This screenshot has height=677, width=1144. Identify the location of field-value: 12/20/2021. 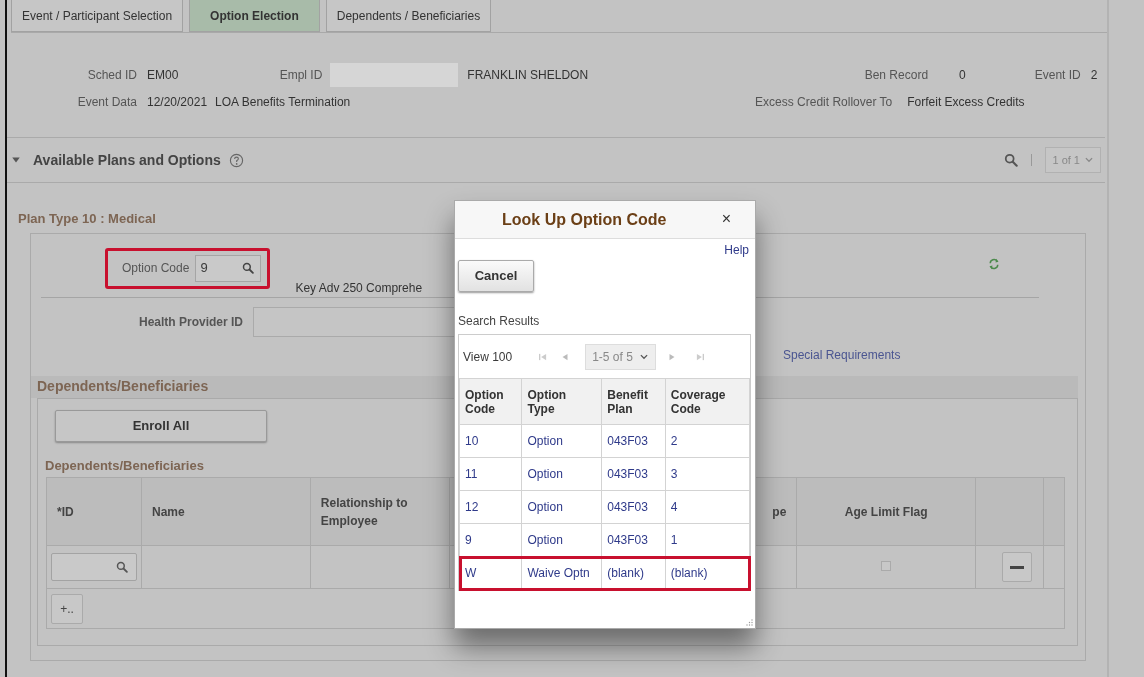
(177, 102).